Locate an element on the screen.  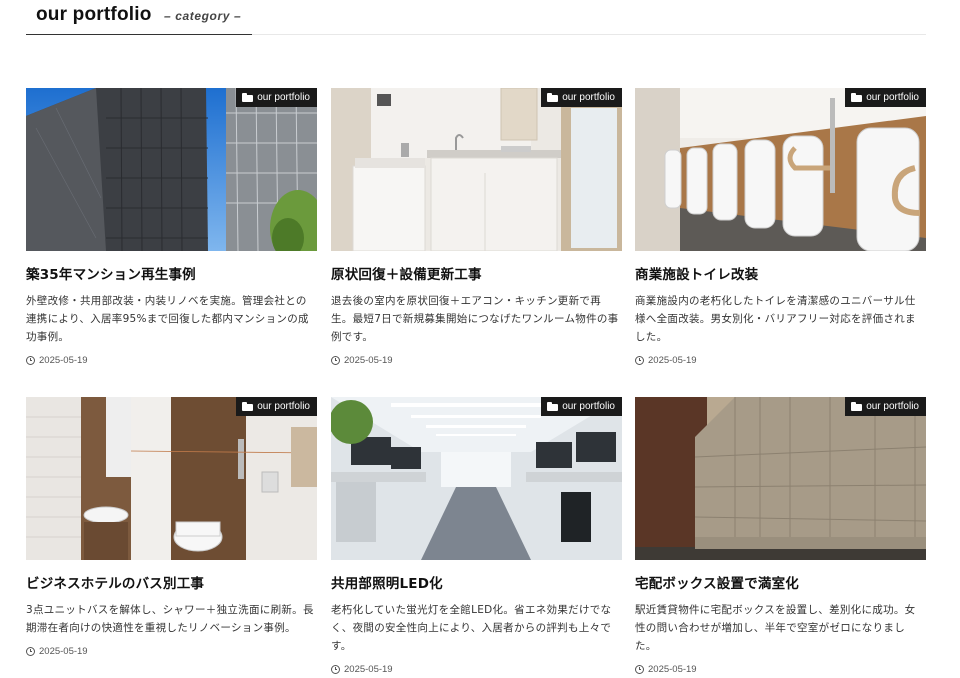
card-title: 商業施設トイレ改装 is located at coordinates (780, 275).